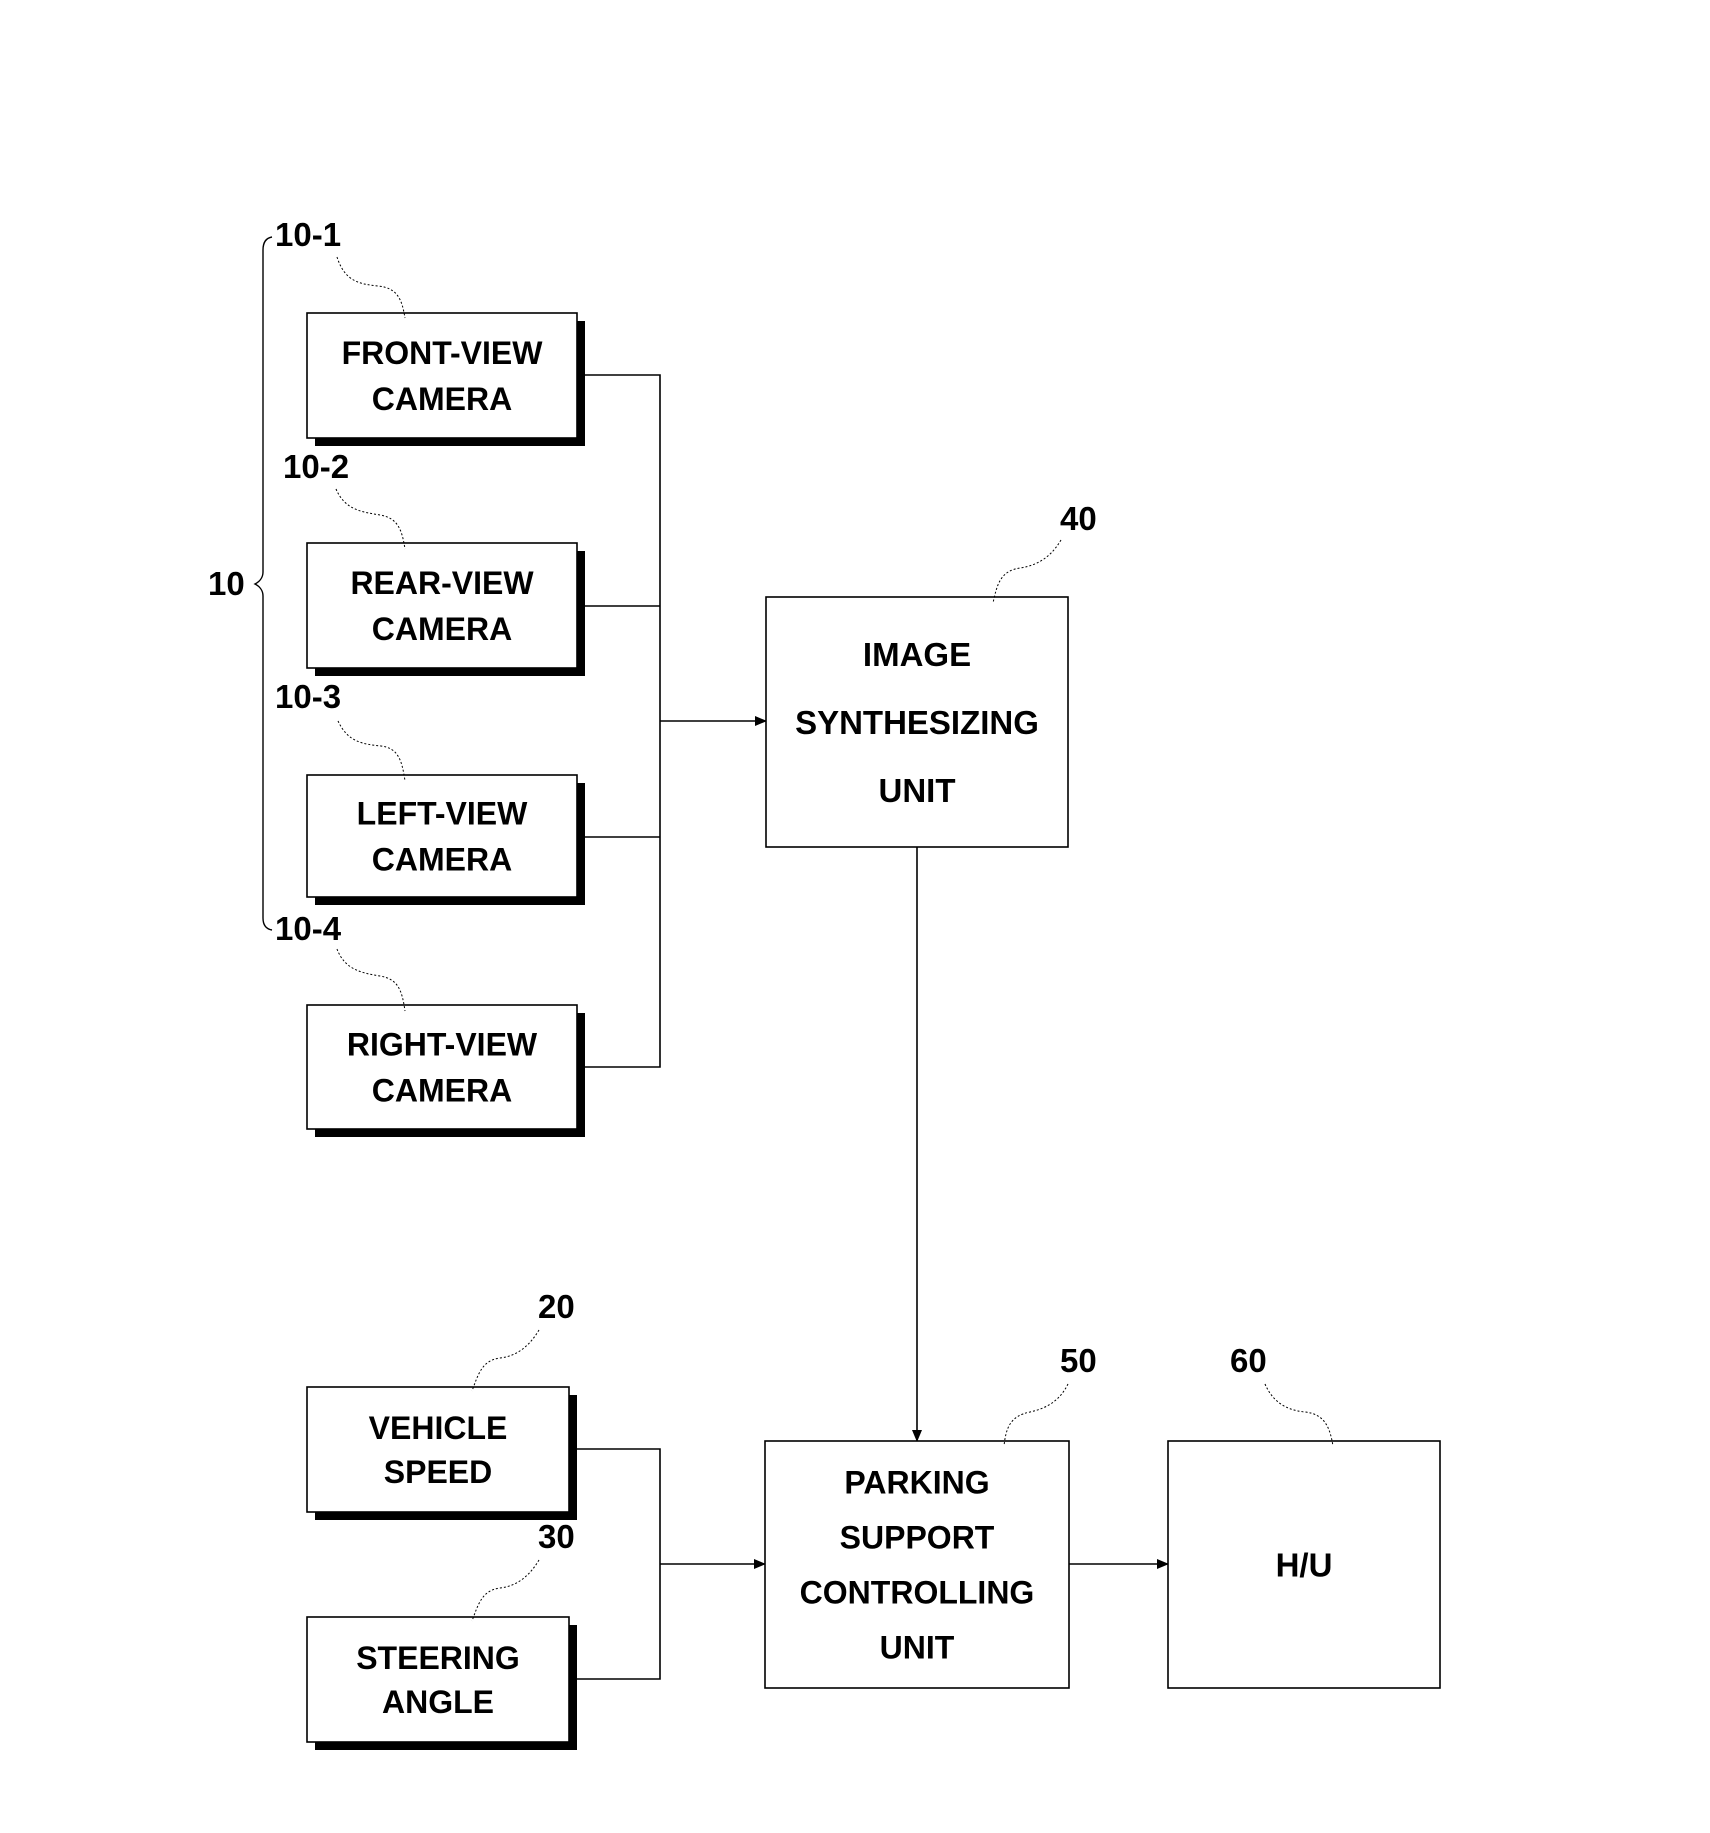 The image size is (1710, 1833). What do you see at coordinates (917, 1564) in the screenshot?
I see `block-park: PARKING SUPPORT CONTROLLING UNIT` at bounding box center [917, 1564].